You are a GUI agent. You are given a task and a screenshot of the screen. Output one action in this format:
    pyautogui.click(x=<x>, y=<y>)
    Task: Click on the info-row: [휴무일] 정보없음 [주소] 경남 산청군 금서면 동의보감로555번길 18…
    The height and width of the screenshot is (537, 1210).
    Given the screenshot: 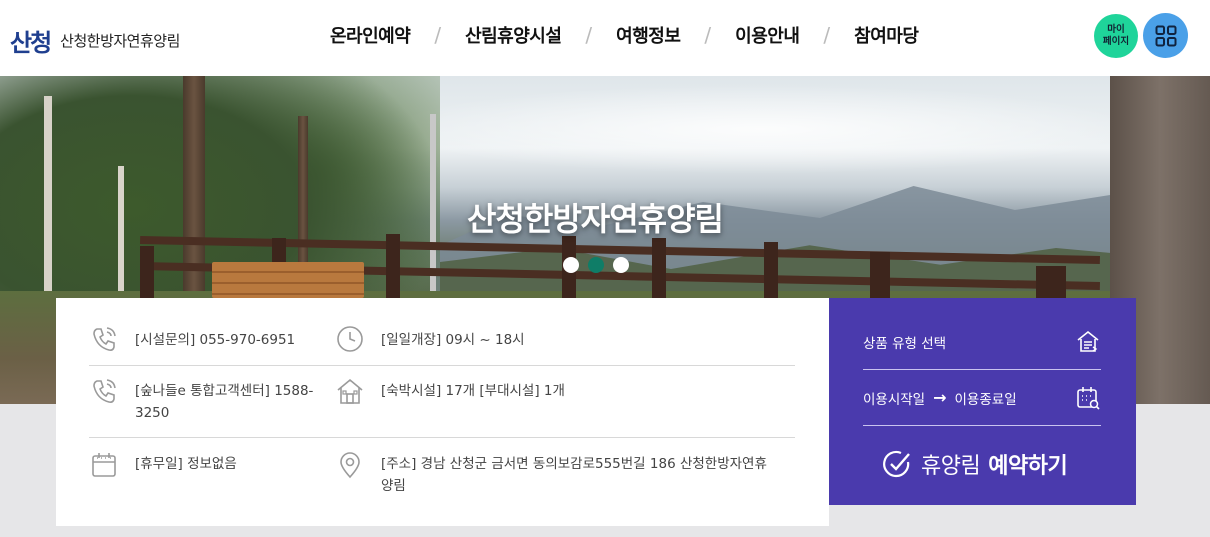 What is the action you would take?
    pyautogui.click(x=442, y=482)
    